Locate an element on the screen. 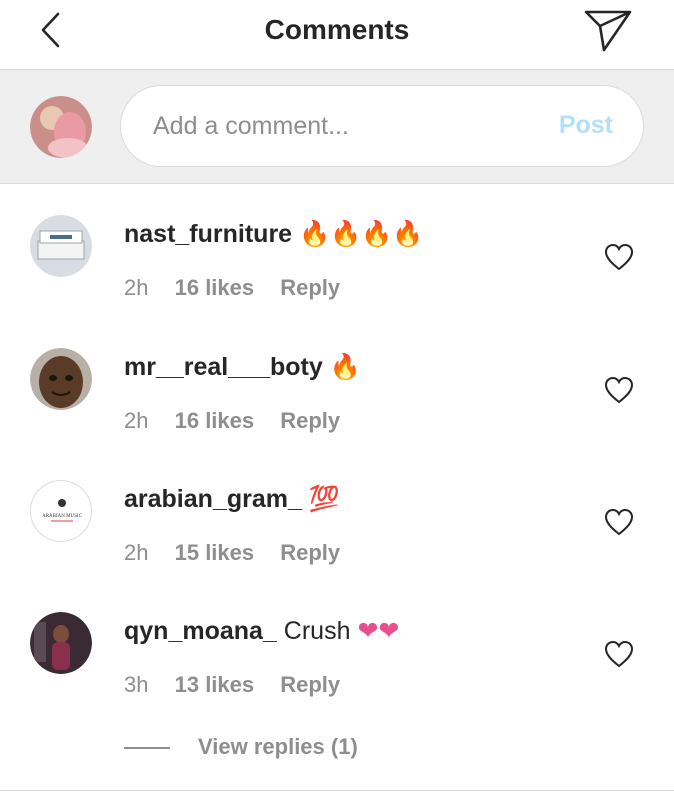 The image size is (674, 794). send-icon is located at coordinates (608, 30).